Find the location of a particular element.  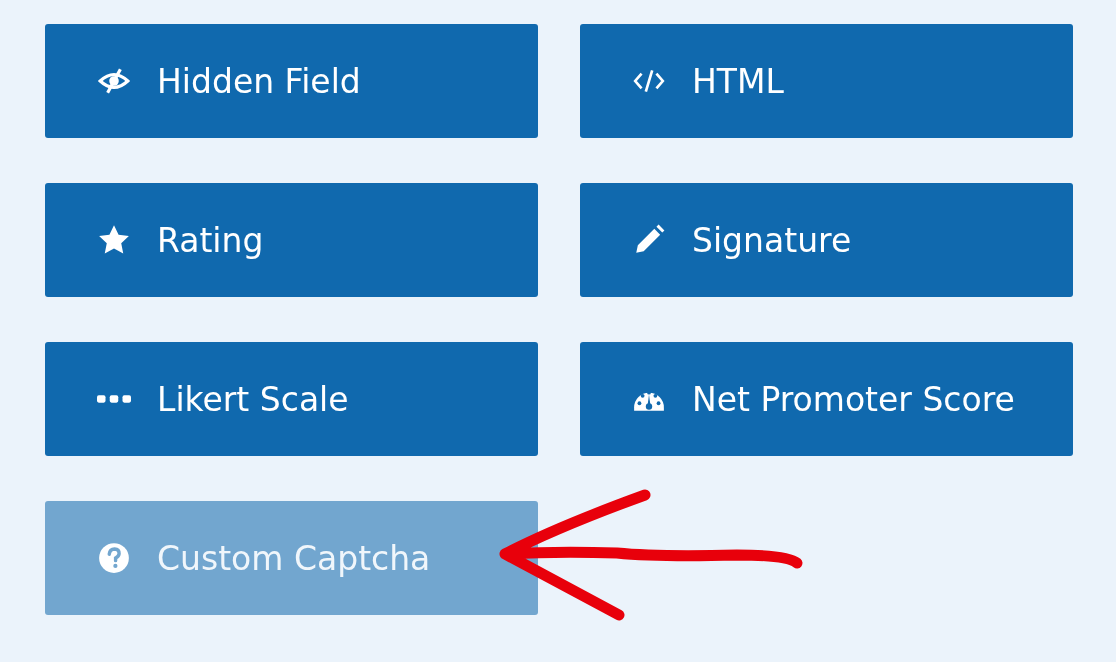

field-button: Hidden Field is located at coordinates (291, 81).